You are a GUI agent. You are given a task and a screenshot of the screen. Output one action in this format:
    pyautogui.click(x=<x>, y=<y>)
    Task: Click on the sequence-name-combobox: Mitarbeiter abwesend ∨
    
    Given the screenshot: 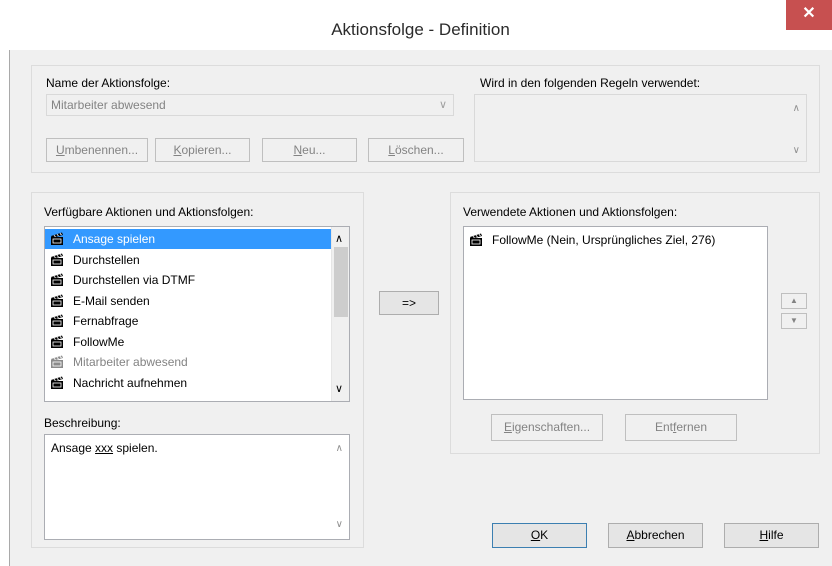 What is the action you would take?
    pyautogui.click(x=250, y=105)
    